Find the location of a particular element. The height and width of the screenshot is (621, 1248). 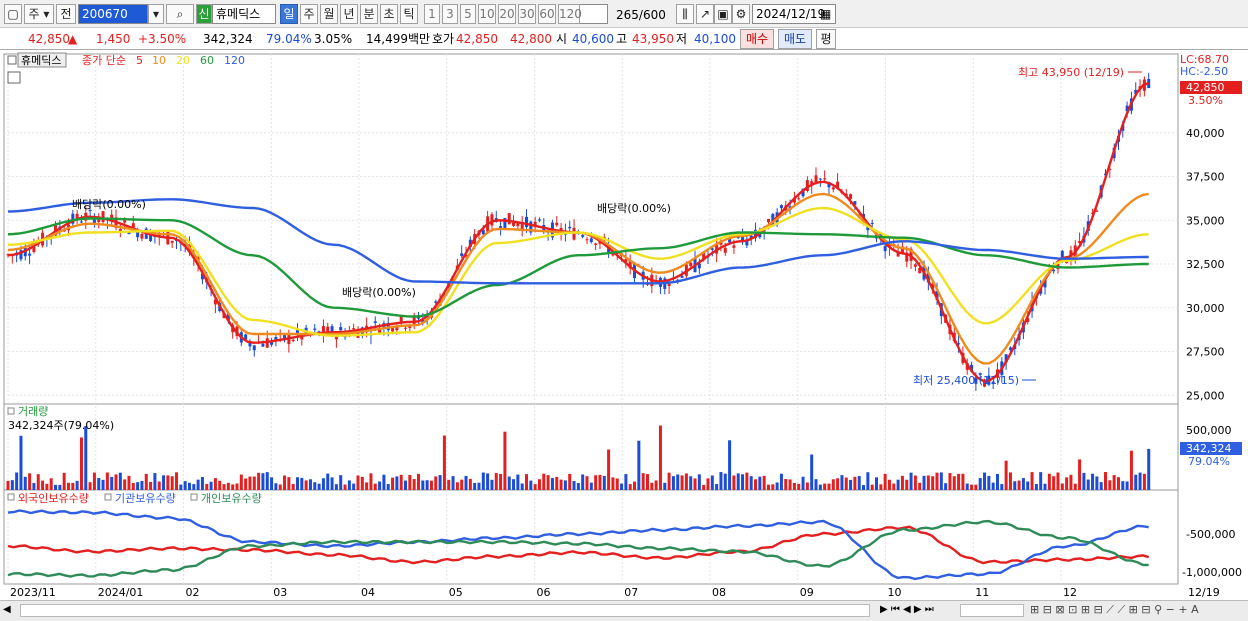

search-icon: ⌕ is located at coordinates (180, 14).